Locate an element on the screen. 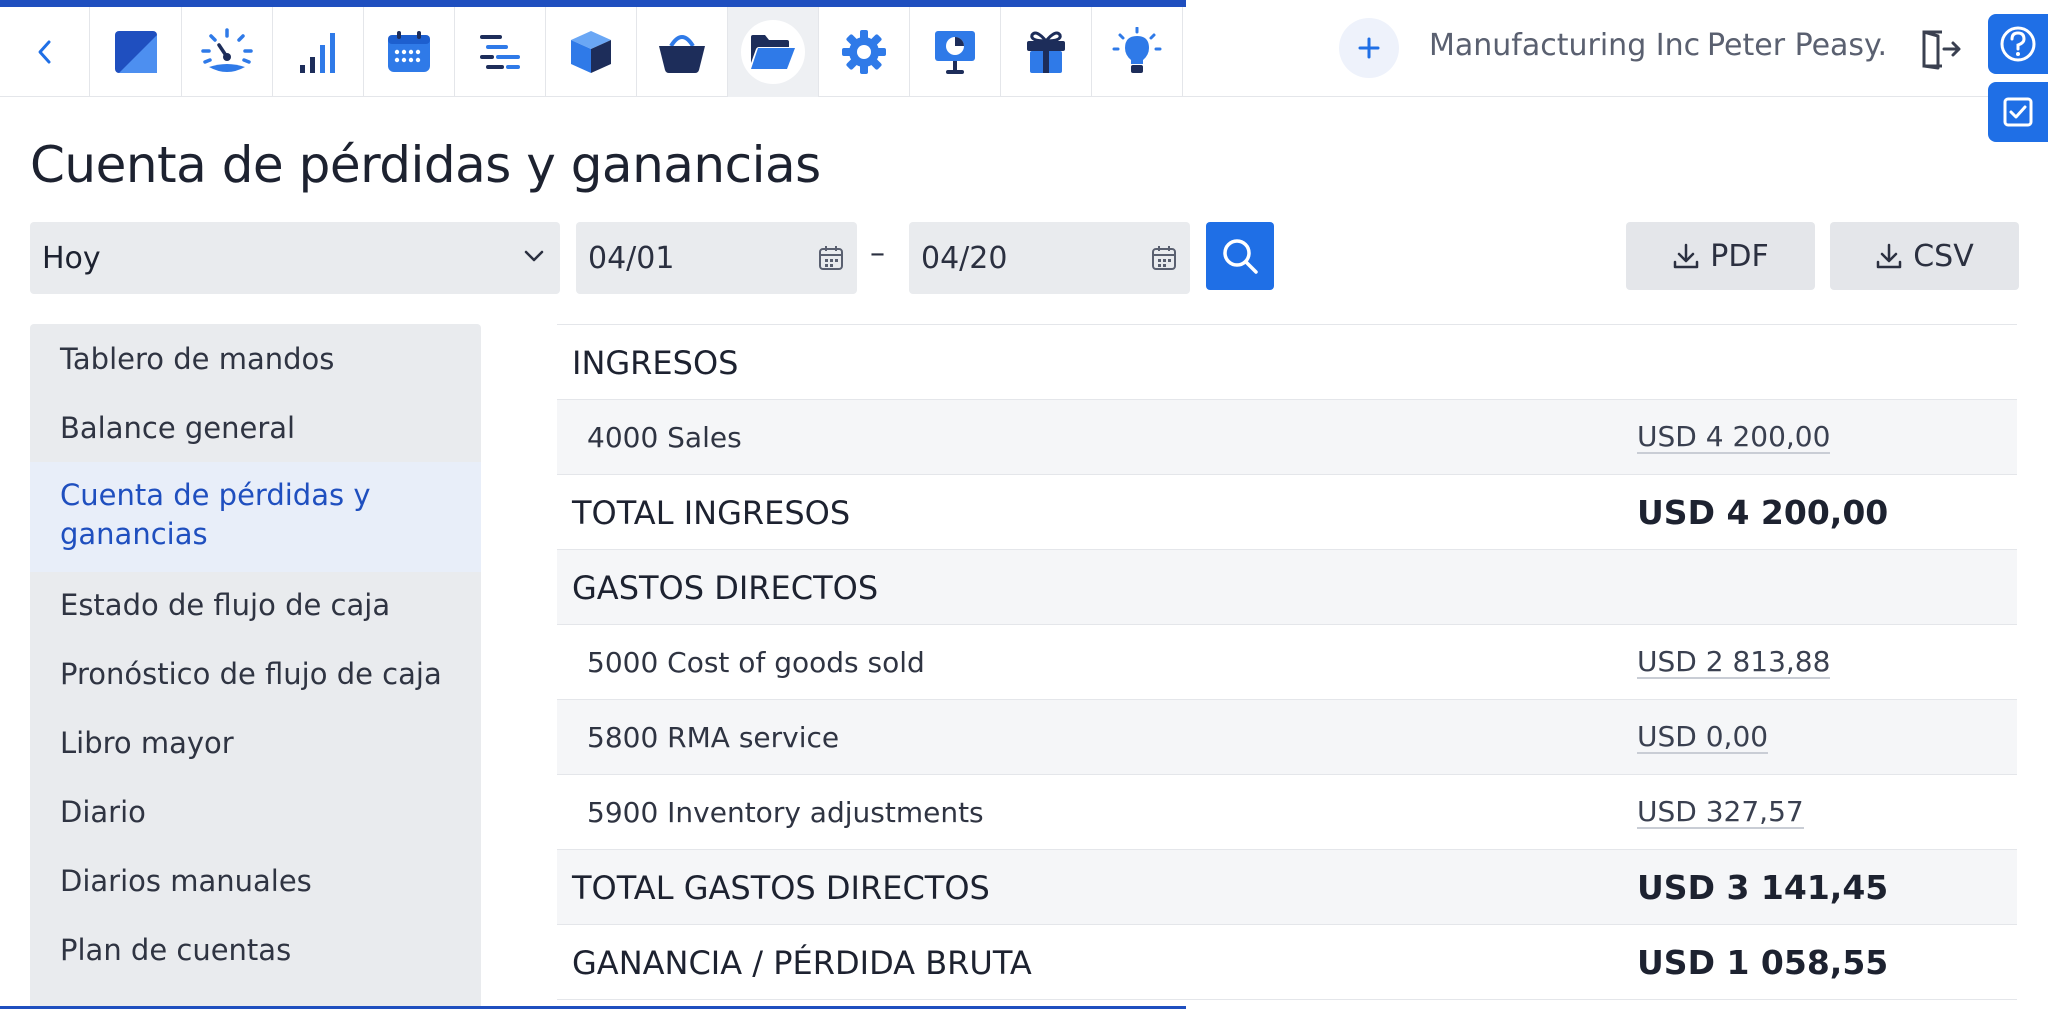  row-label: GANANCIA / PÉRDIDA BRUTA is located at coordinates (802, 962).